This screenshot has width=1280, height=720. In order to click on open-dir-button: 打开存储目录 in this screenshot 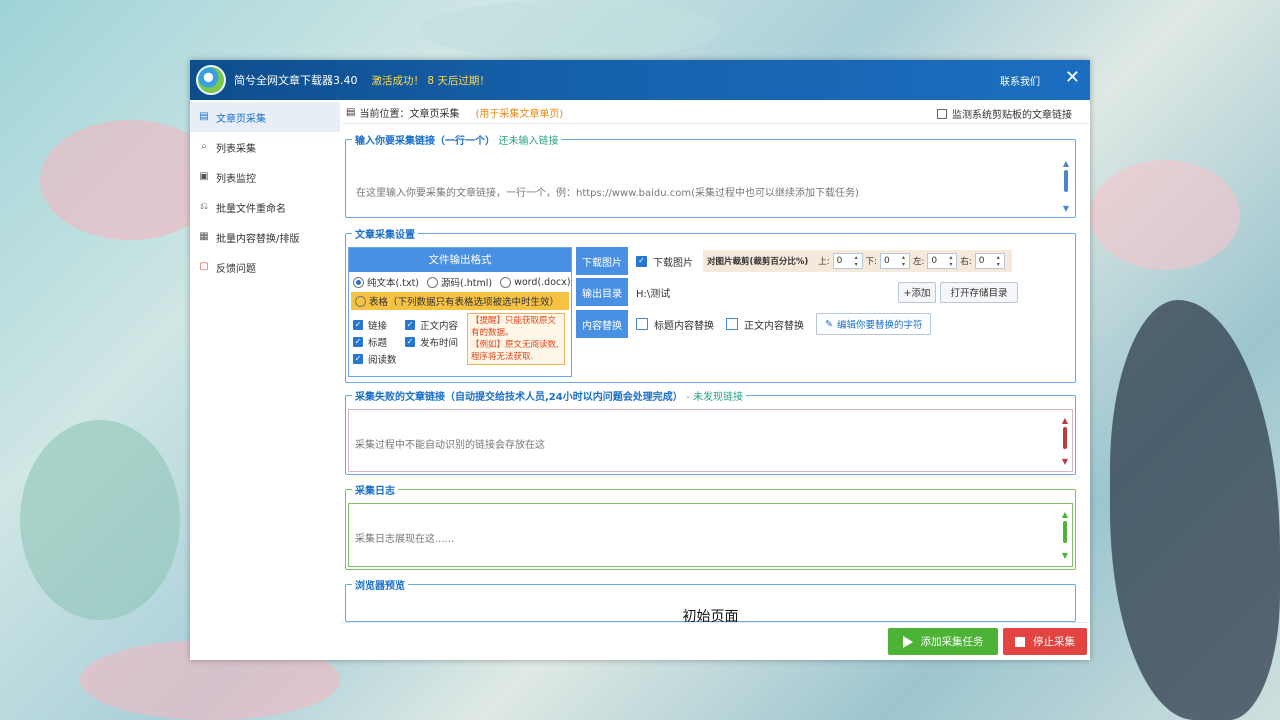, I will do `click(979, 292)`.